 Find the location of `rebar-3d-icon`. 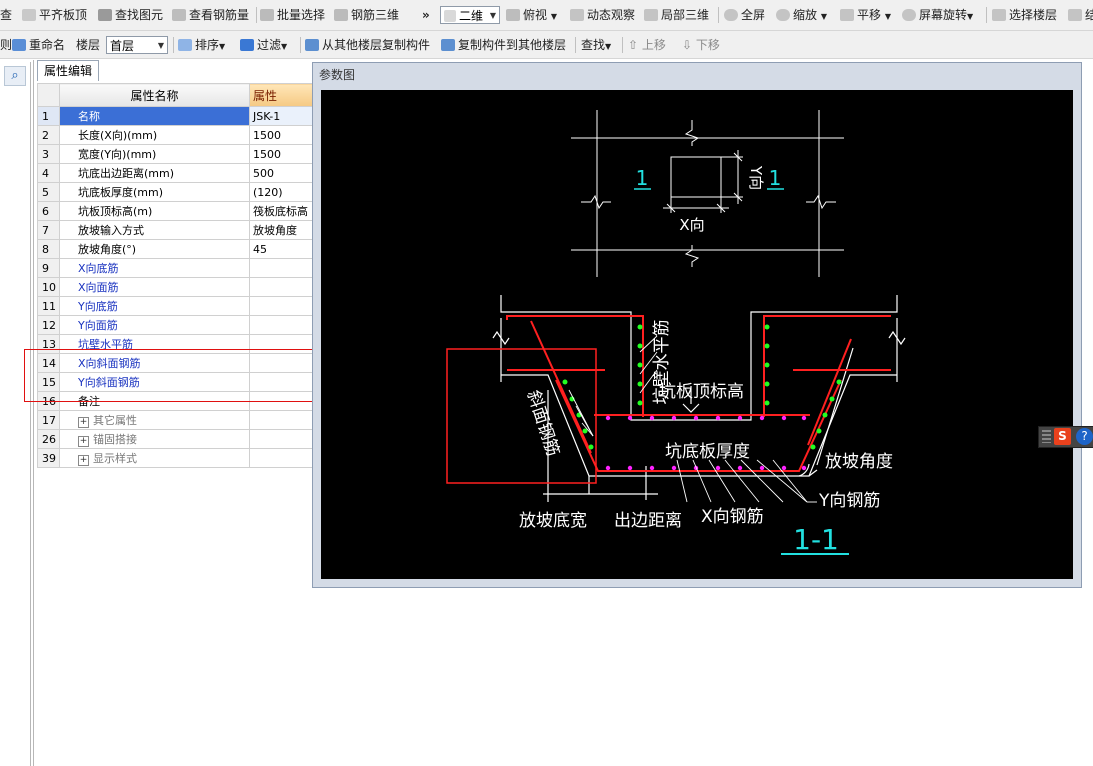

rebar-3d-icon is located at coordinates (341, 15).